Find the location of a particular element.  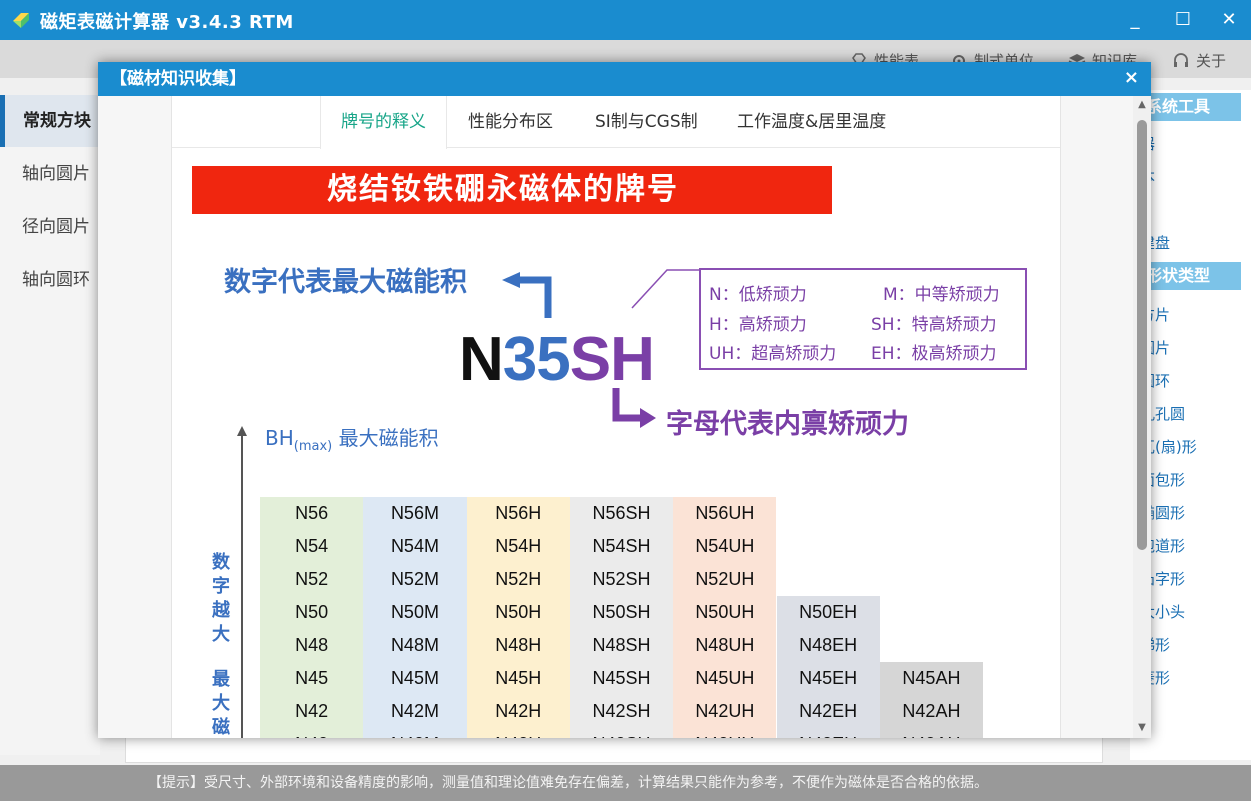

tab-si-cgs: SI制与CGS制 is located at coordinates (646, 122).